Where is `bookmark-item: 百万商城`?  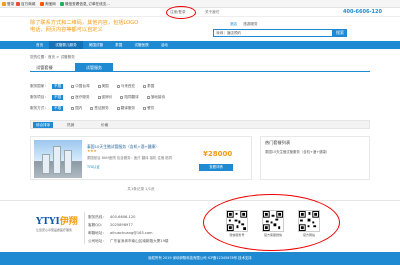 bookmark-item: 百万商城 is located at coordinates (25, 4).